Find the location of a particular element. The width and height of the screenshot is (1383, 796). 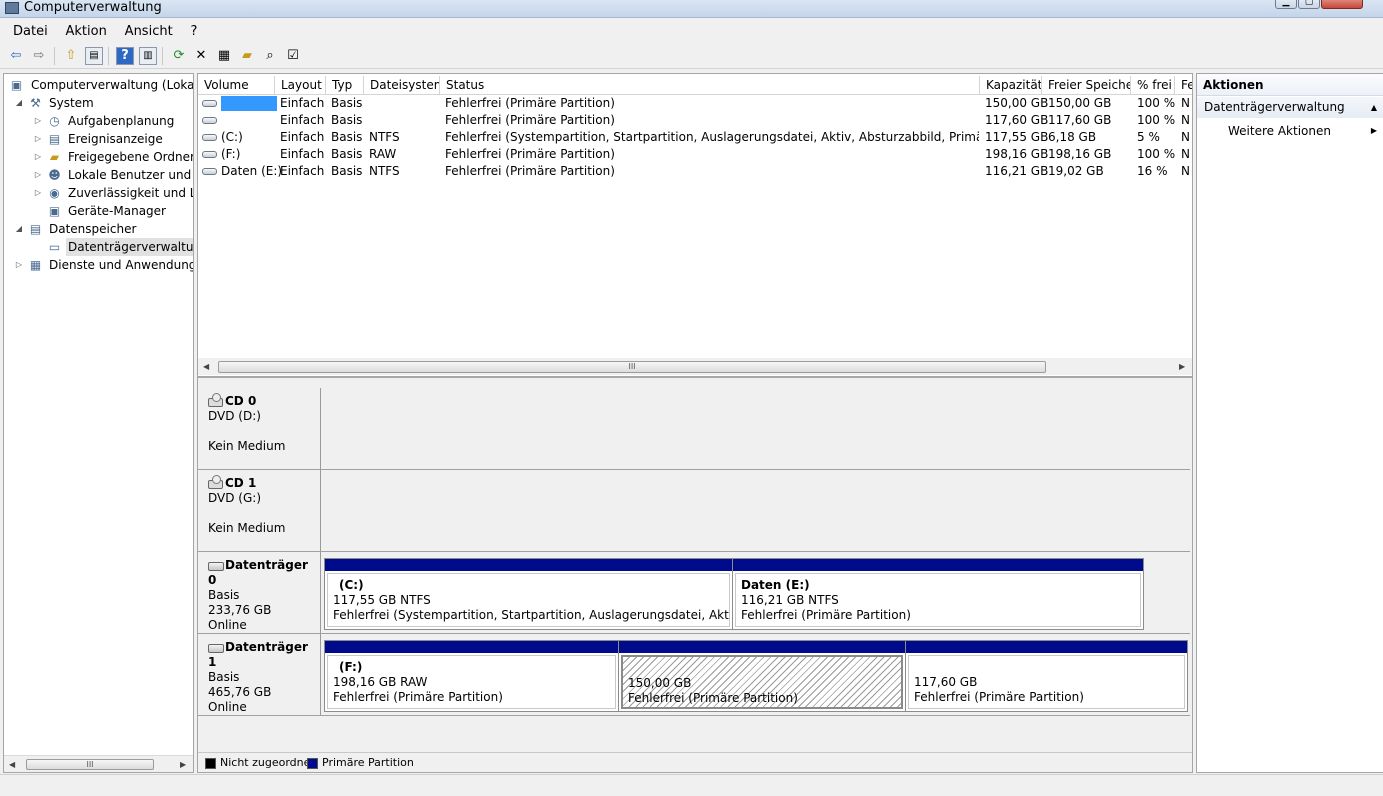

tree-root: ▣ Computerverwaltung (Lokal) is located at coordinates (100, 85).